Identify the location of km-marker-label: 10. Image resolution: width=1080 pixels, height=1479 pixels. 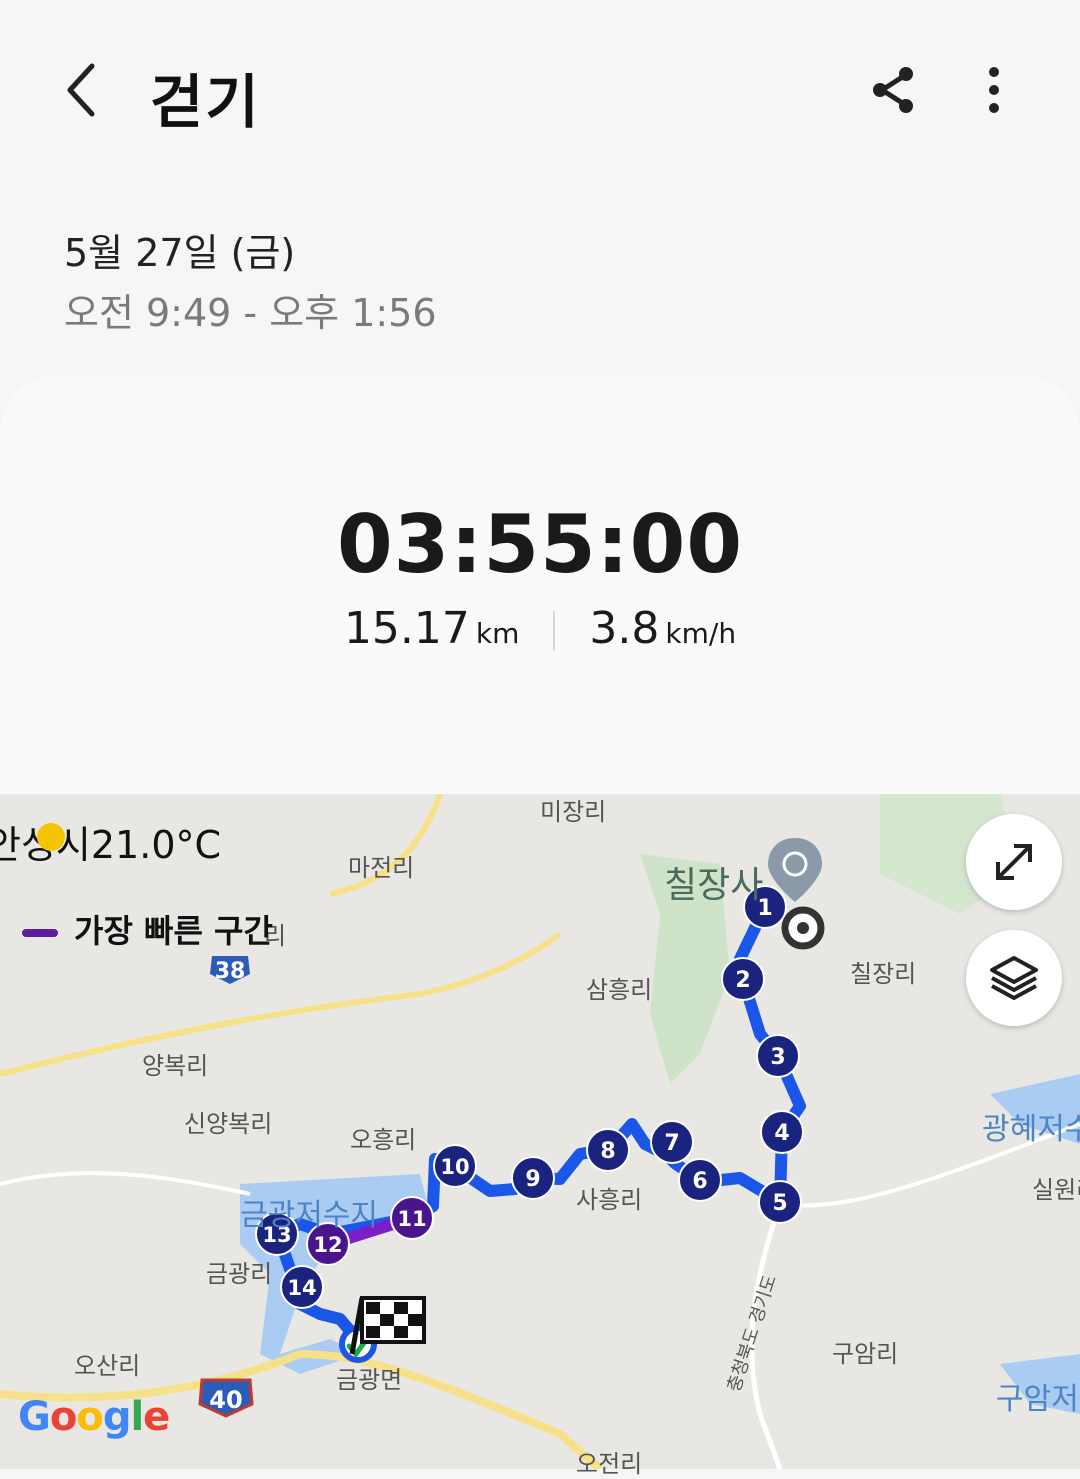
(454, 1167).